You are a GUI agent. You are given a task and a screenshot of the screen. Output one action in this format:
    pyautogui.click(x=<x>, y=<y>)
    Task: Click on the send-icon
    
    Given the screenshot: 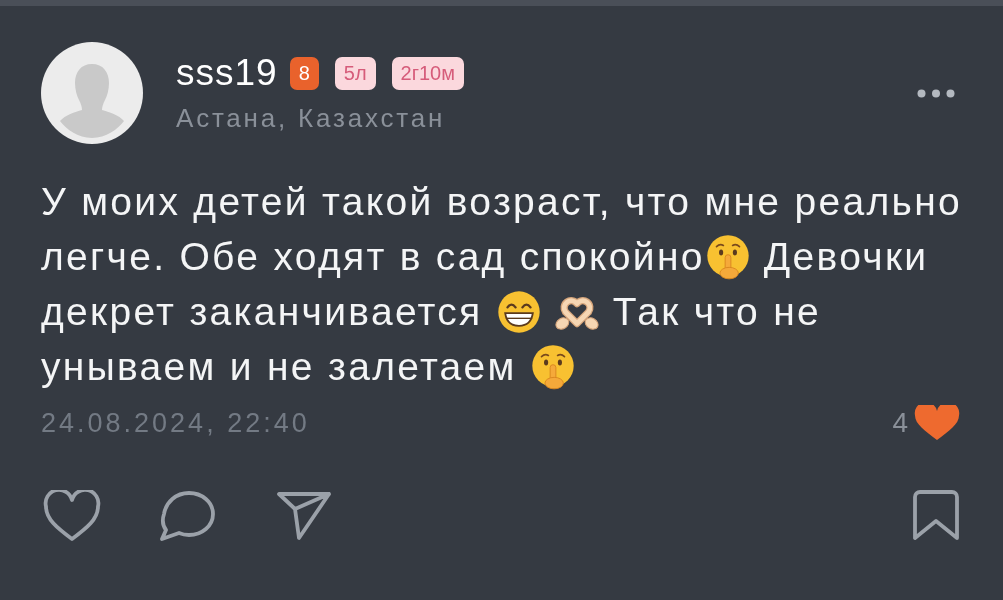 What is the action you would take?
    pyautogui.click(x=304, y=516)
    